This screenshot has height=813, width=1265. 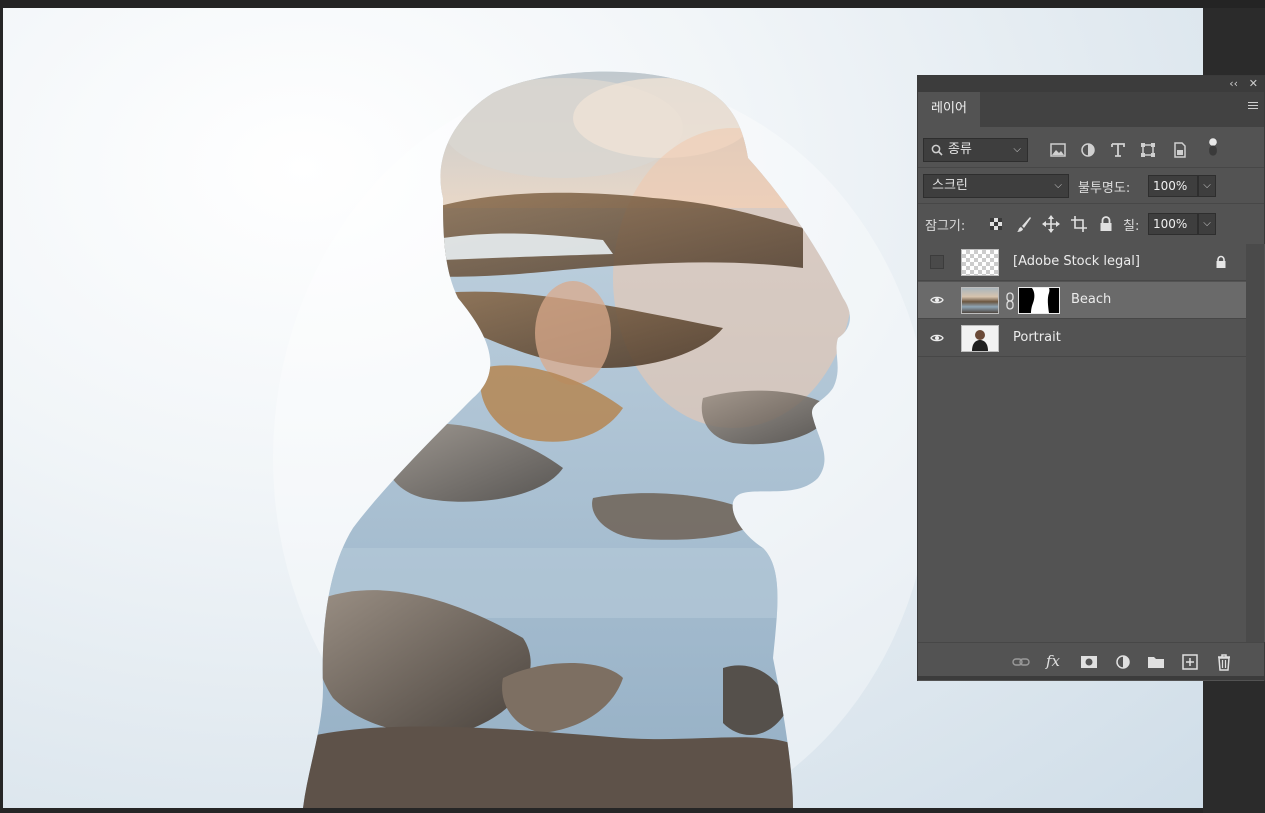 I want to click on type-filter-icon, so click(x=1118, y=150).